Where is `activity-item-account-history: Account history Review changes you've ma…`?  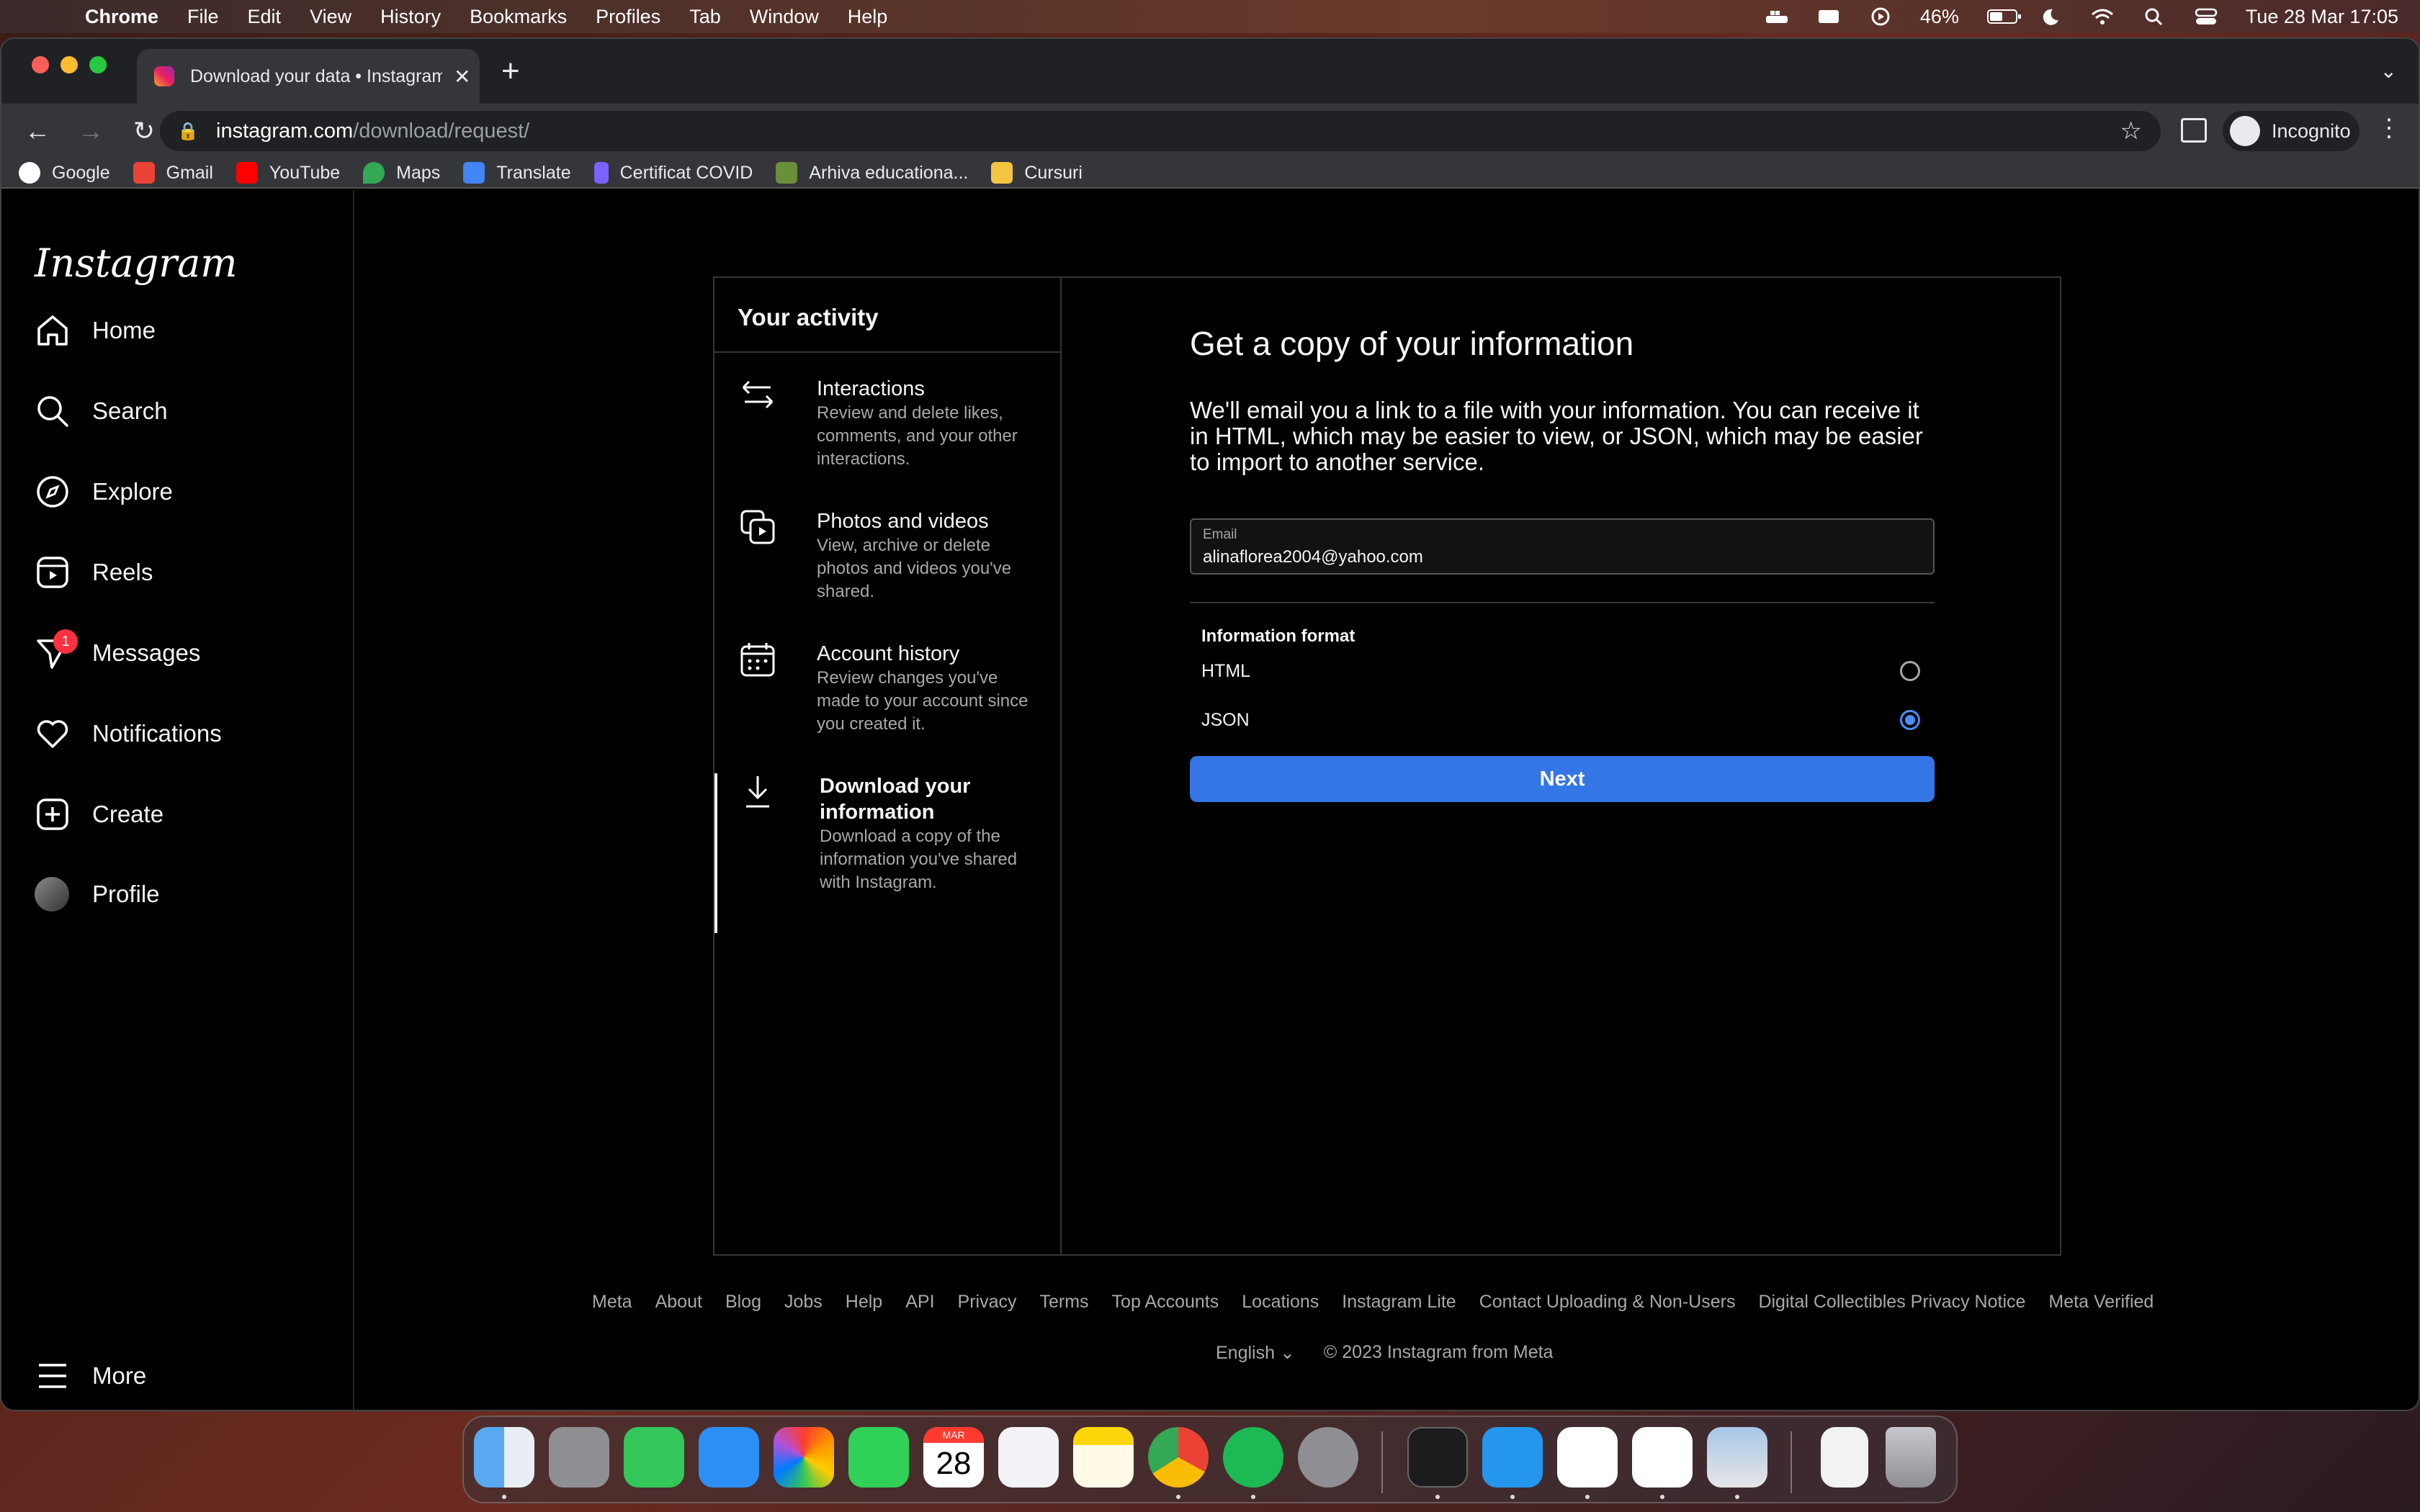 activity-item-account-history: Account history Review changes you've ma… is located at coordinates (887, 688).